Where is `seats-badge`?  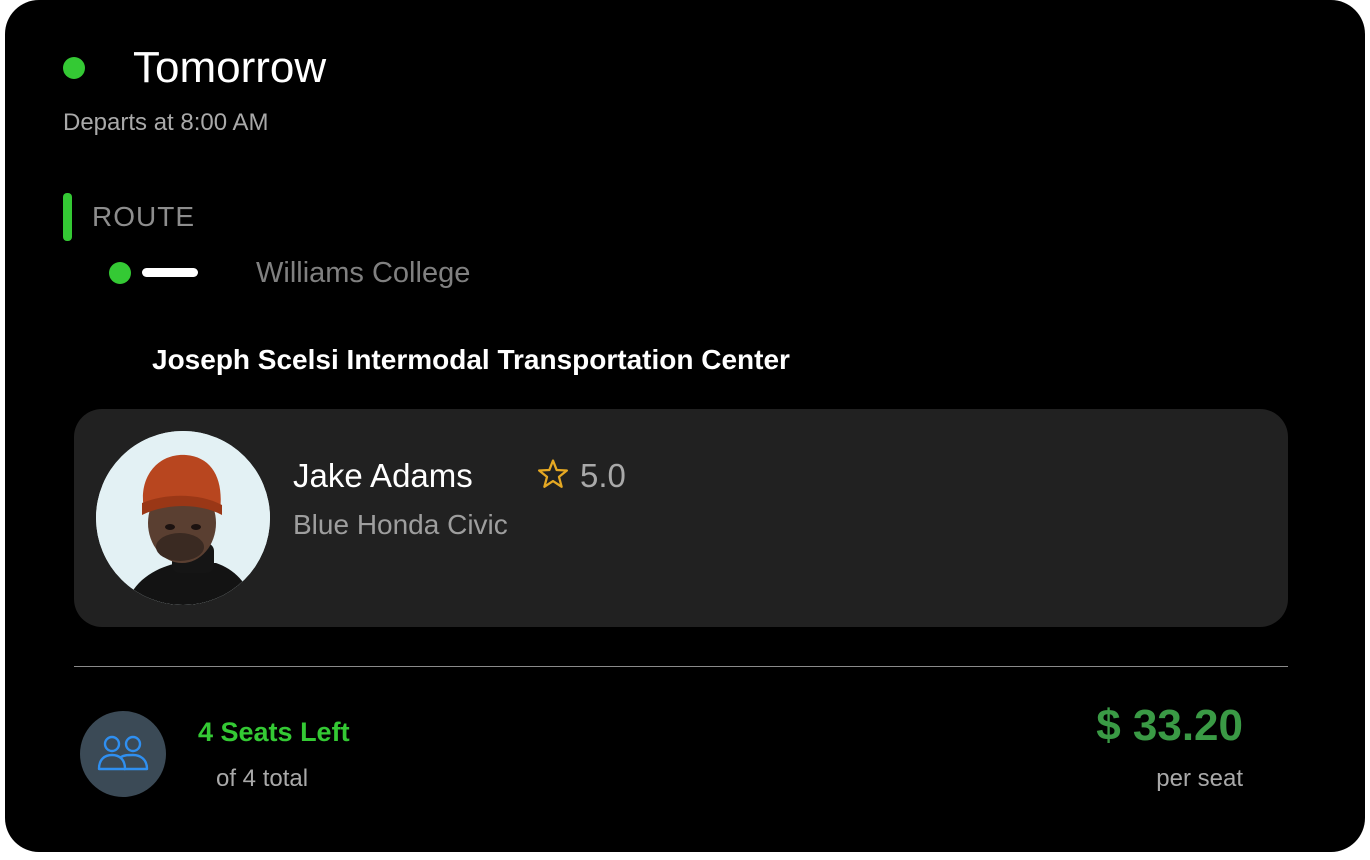 seats-badge is located at coordinates (123, 754).